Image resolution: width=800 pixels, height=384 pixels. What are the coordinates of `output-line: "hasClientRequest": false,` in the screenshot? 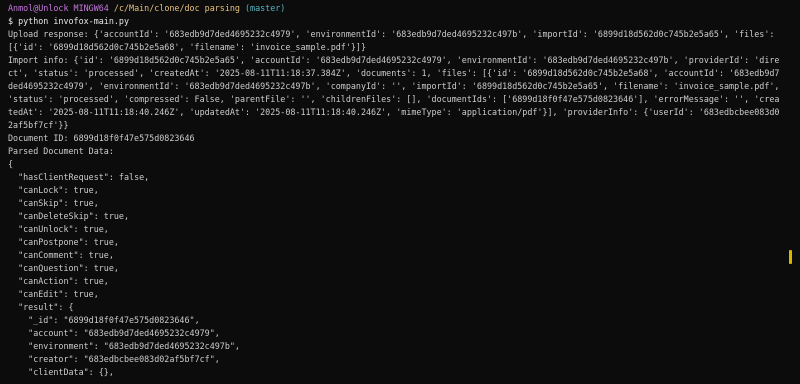 It's located at (79, 177).